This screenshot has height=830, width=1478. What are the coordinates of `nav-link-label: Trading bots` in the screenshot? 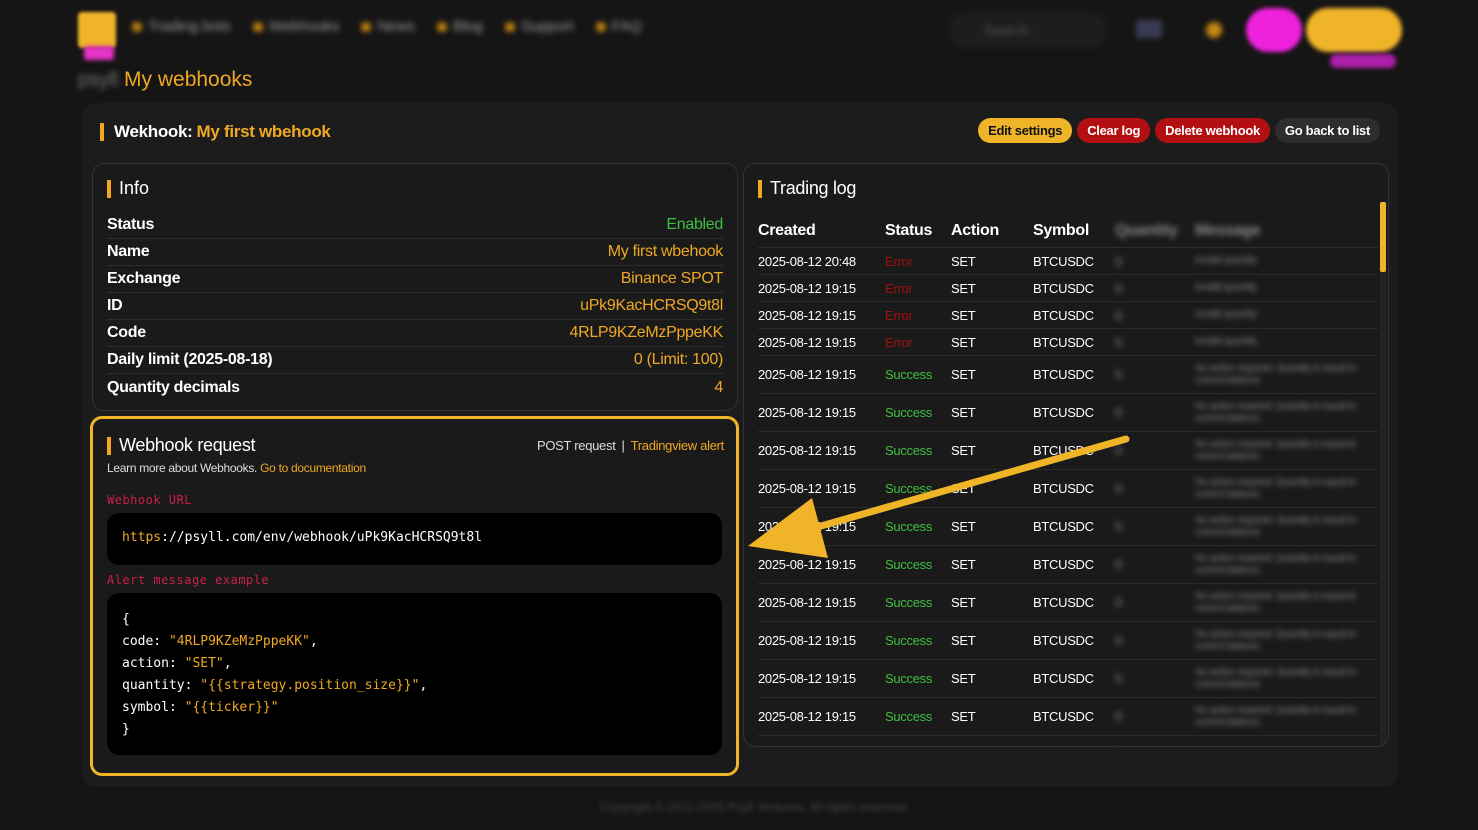 It's located at (189, 26).